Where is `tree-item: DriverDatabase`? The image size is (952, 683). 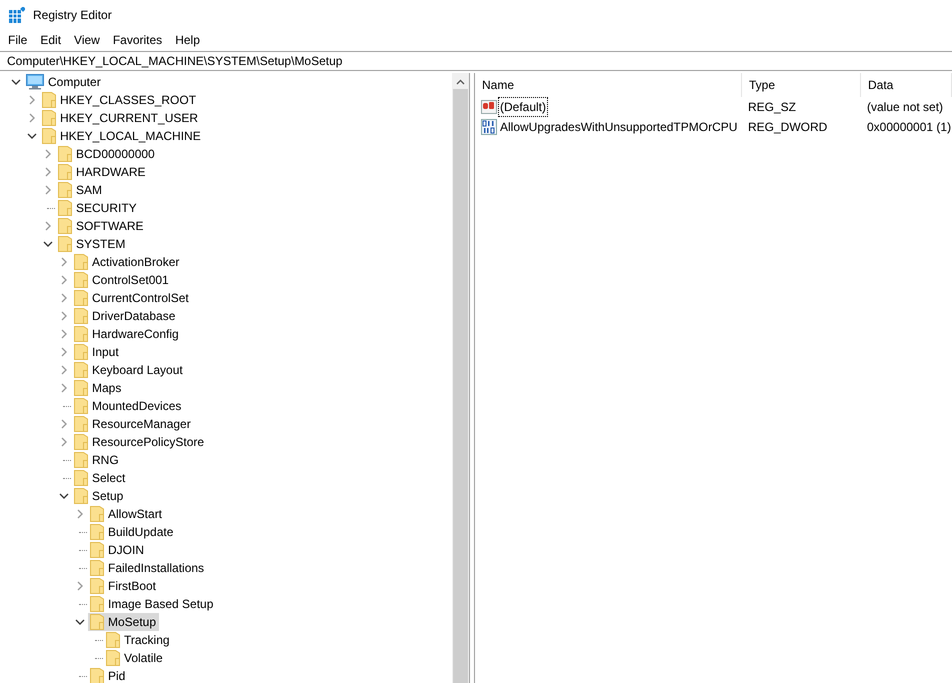 tree-item: DriverDatabase is located at coordinates (125, 316).